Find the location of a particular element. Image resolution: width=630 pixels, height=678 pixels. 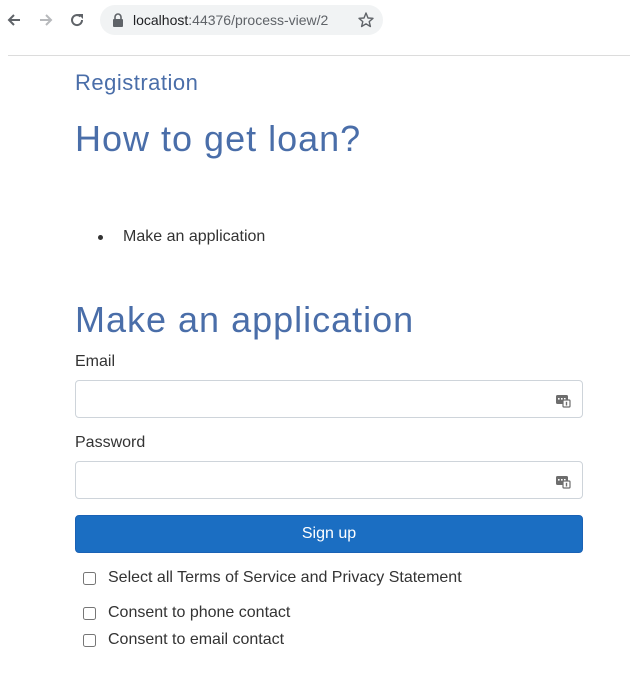

list-item: Make an application is located at coordinates (170, 237).